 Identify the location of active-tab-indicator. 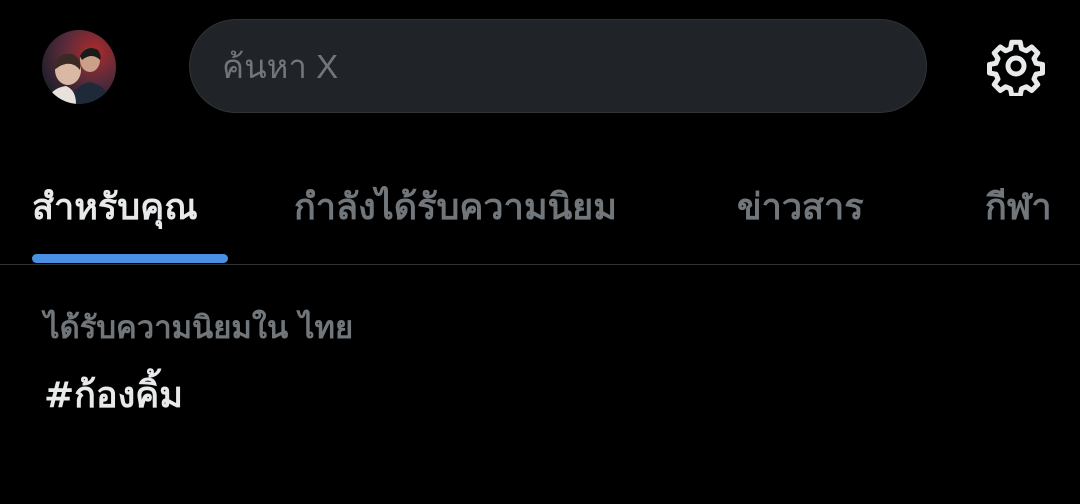
(130, 258).